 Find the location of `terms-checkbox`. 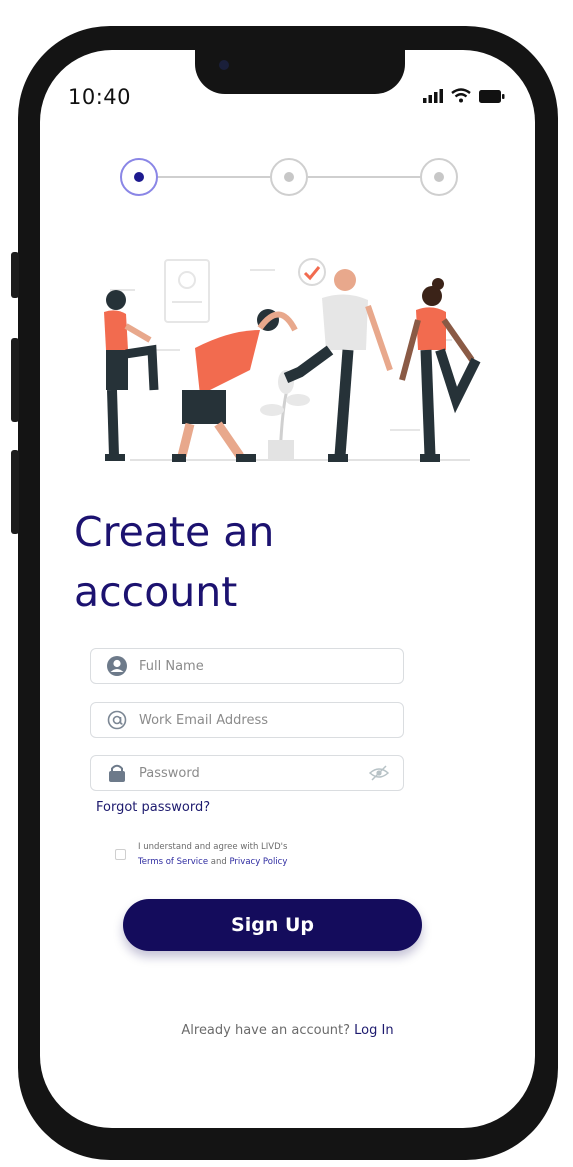

terms-checkbox is located at coordinates (120, 854).